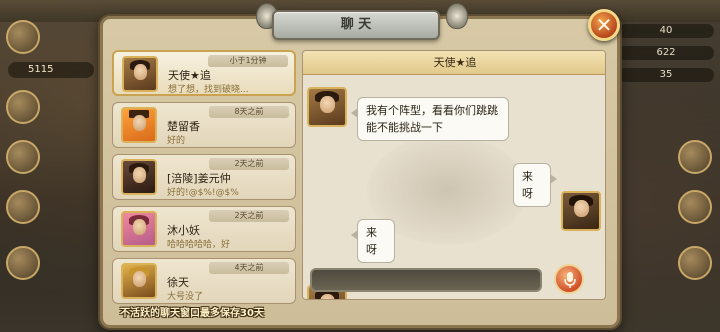 This screenshot has width=720, height=332. I want to click on contact-name: [涪陵]姜元仲, so click(199, 178).